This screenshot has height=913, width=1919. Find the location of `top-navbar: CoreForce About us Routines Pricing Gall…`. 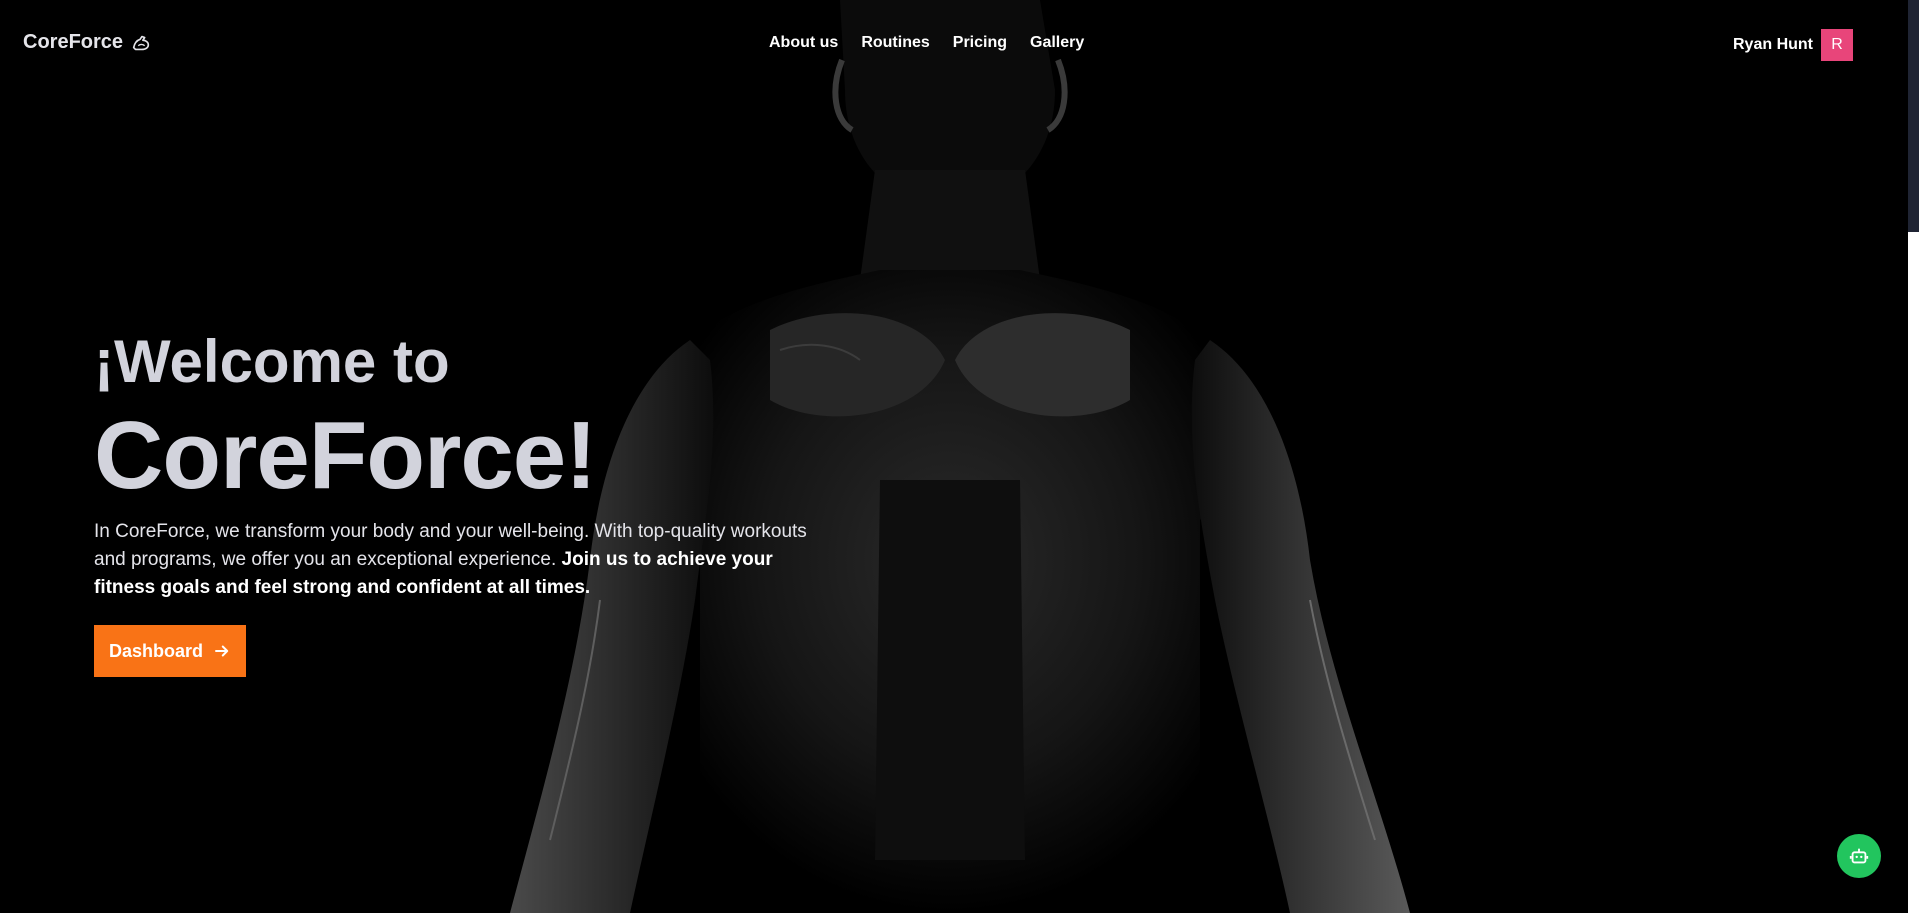

top-navbar: CoreForce About us Routines Pricing Gall… is located at coordinates (954, 44).